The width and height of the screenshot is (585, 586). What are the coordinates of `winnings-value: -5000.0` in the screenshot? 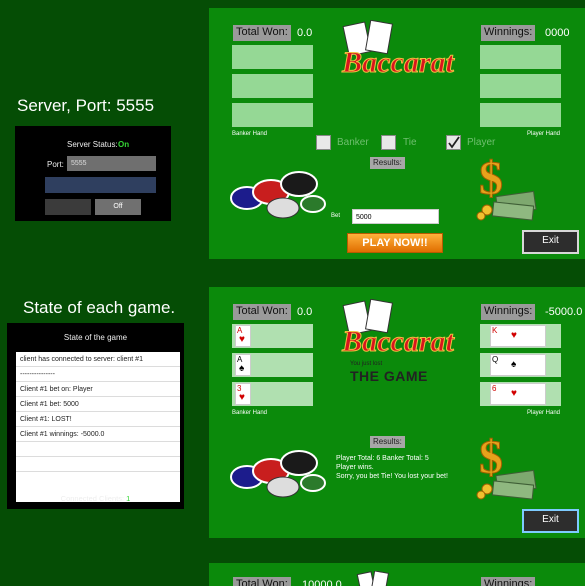 It's located at (564, 312).